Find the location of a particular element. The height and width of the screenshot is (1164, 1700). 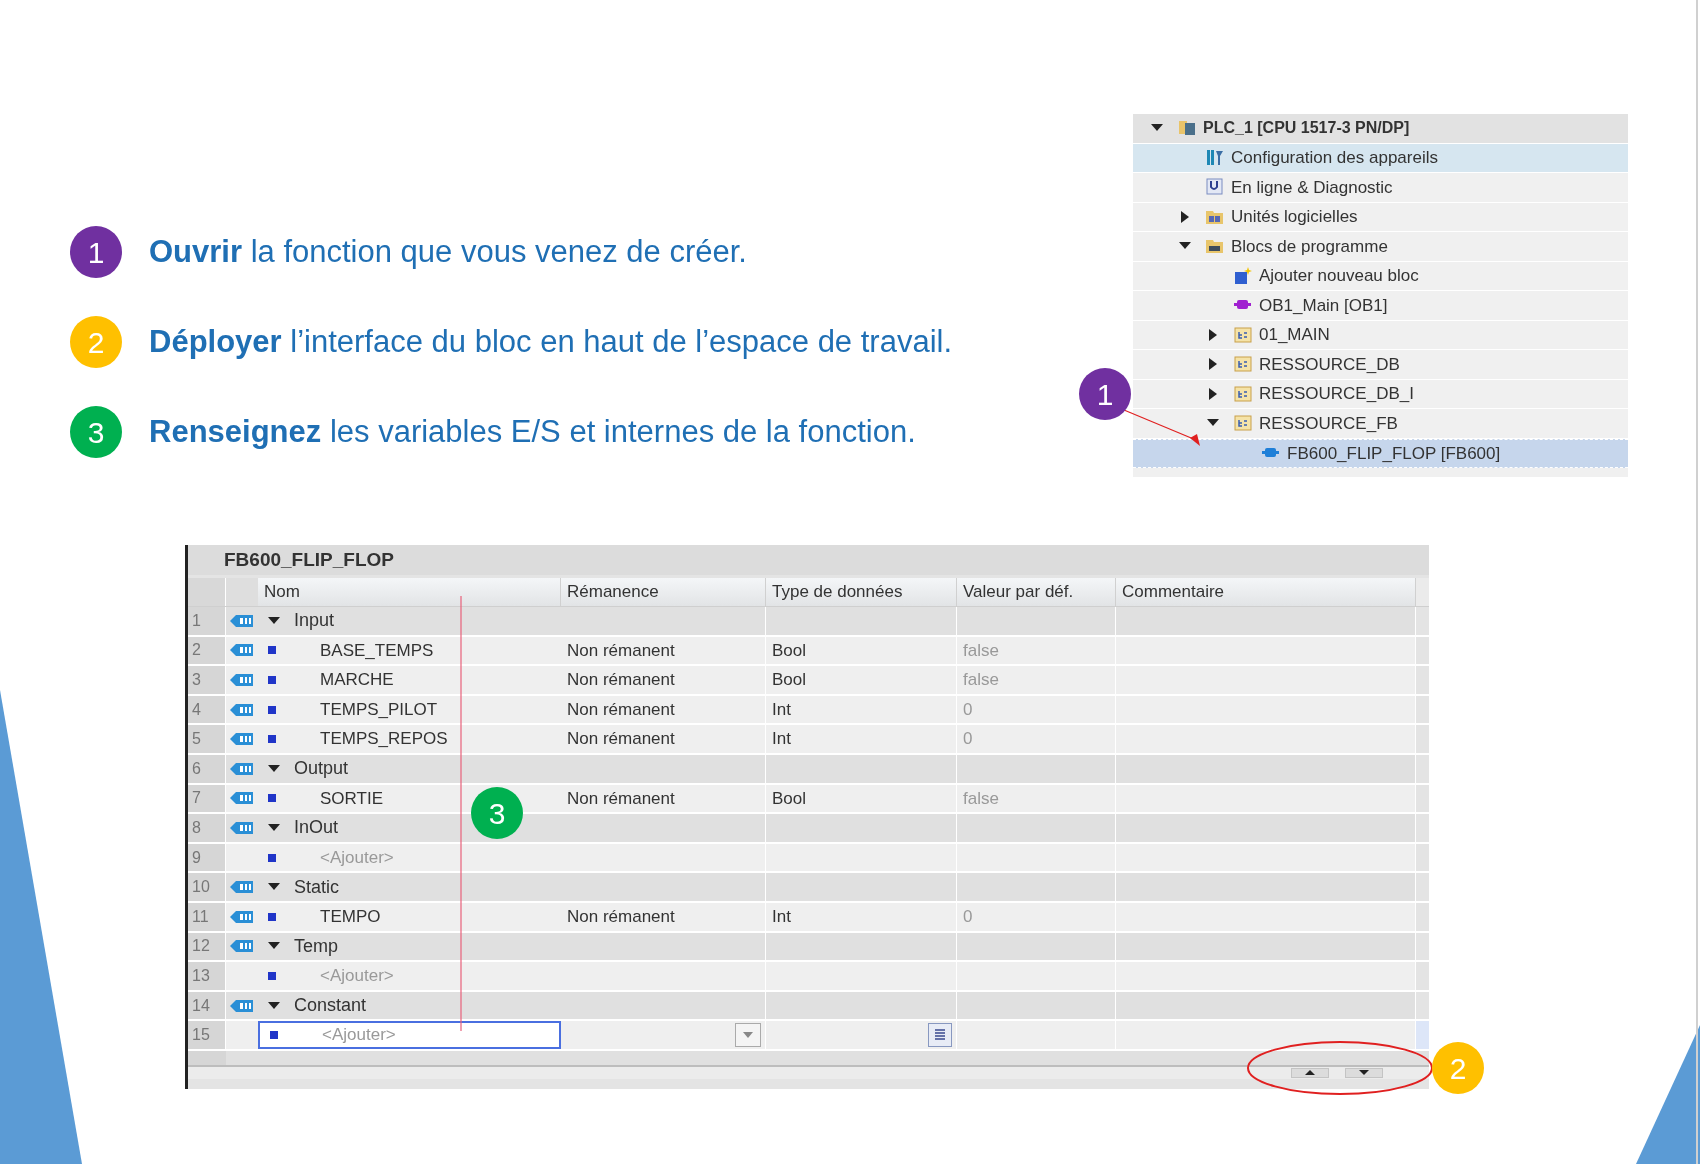

tree-item: RESSOURCE_DB_I is located at coordinates (1380, 394).